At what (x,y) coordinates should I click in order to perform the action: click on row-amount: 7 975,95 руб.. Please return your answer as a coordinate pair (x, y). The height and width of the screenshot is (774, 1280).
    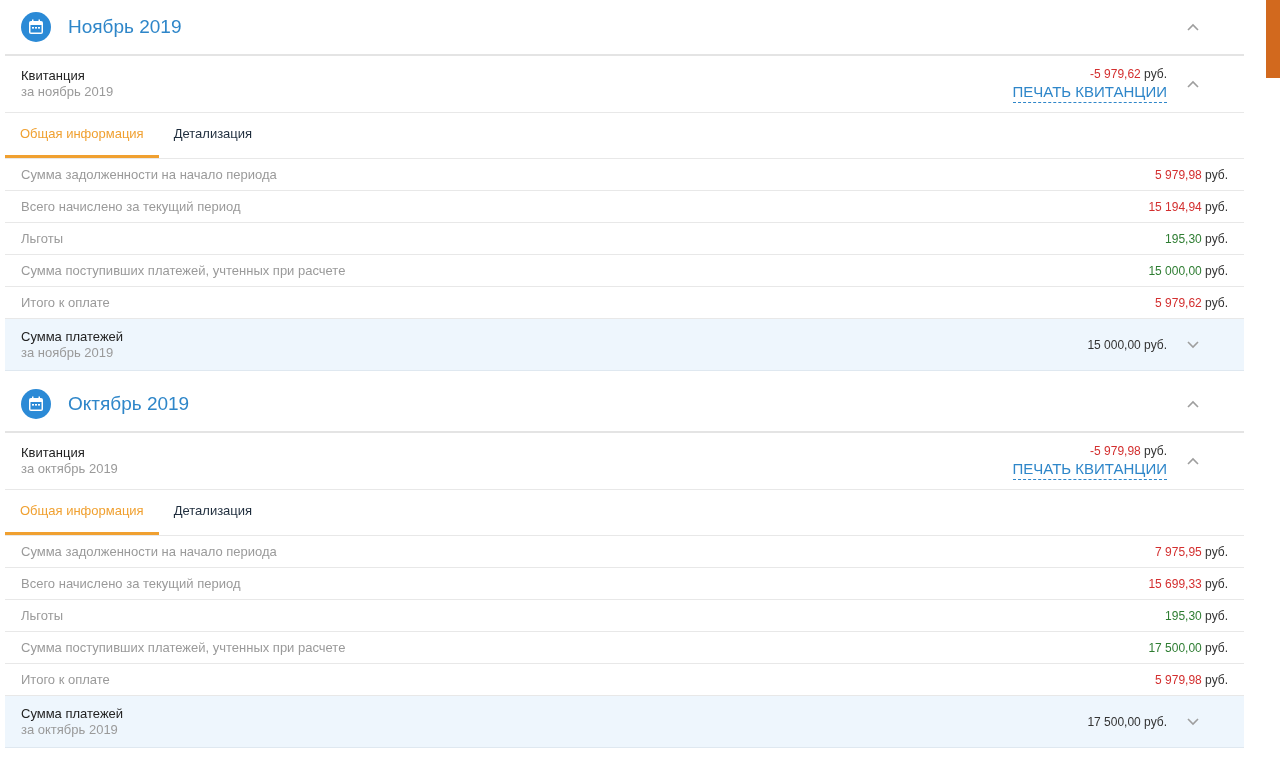
    Looking at the image, I should click on (1191, 552).